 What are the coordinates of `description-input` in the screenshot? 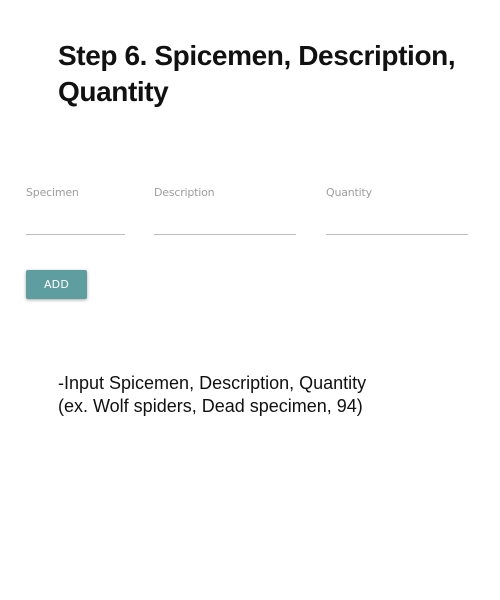 It's located at (225, 223).